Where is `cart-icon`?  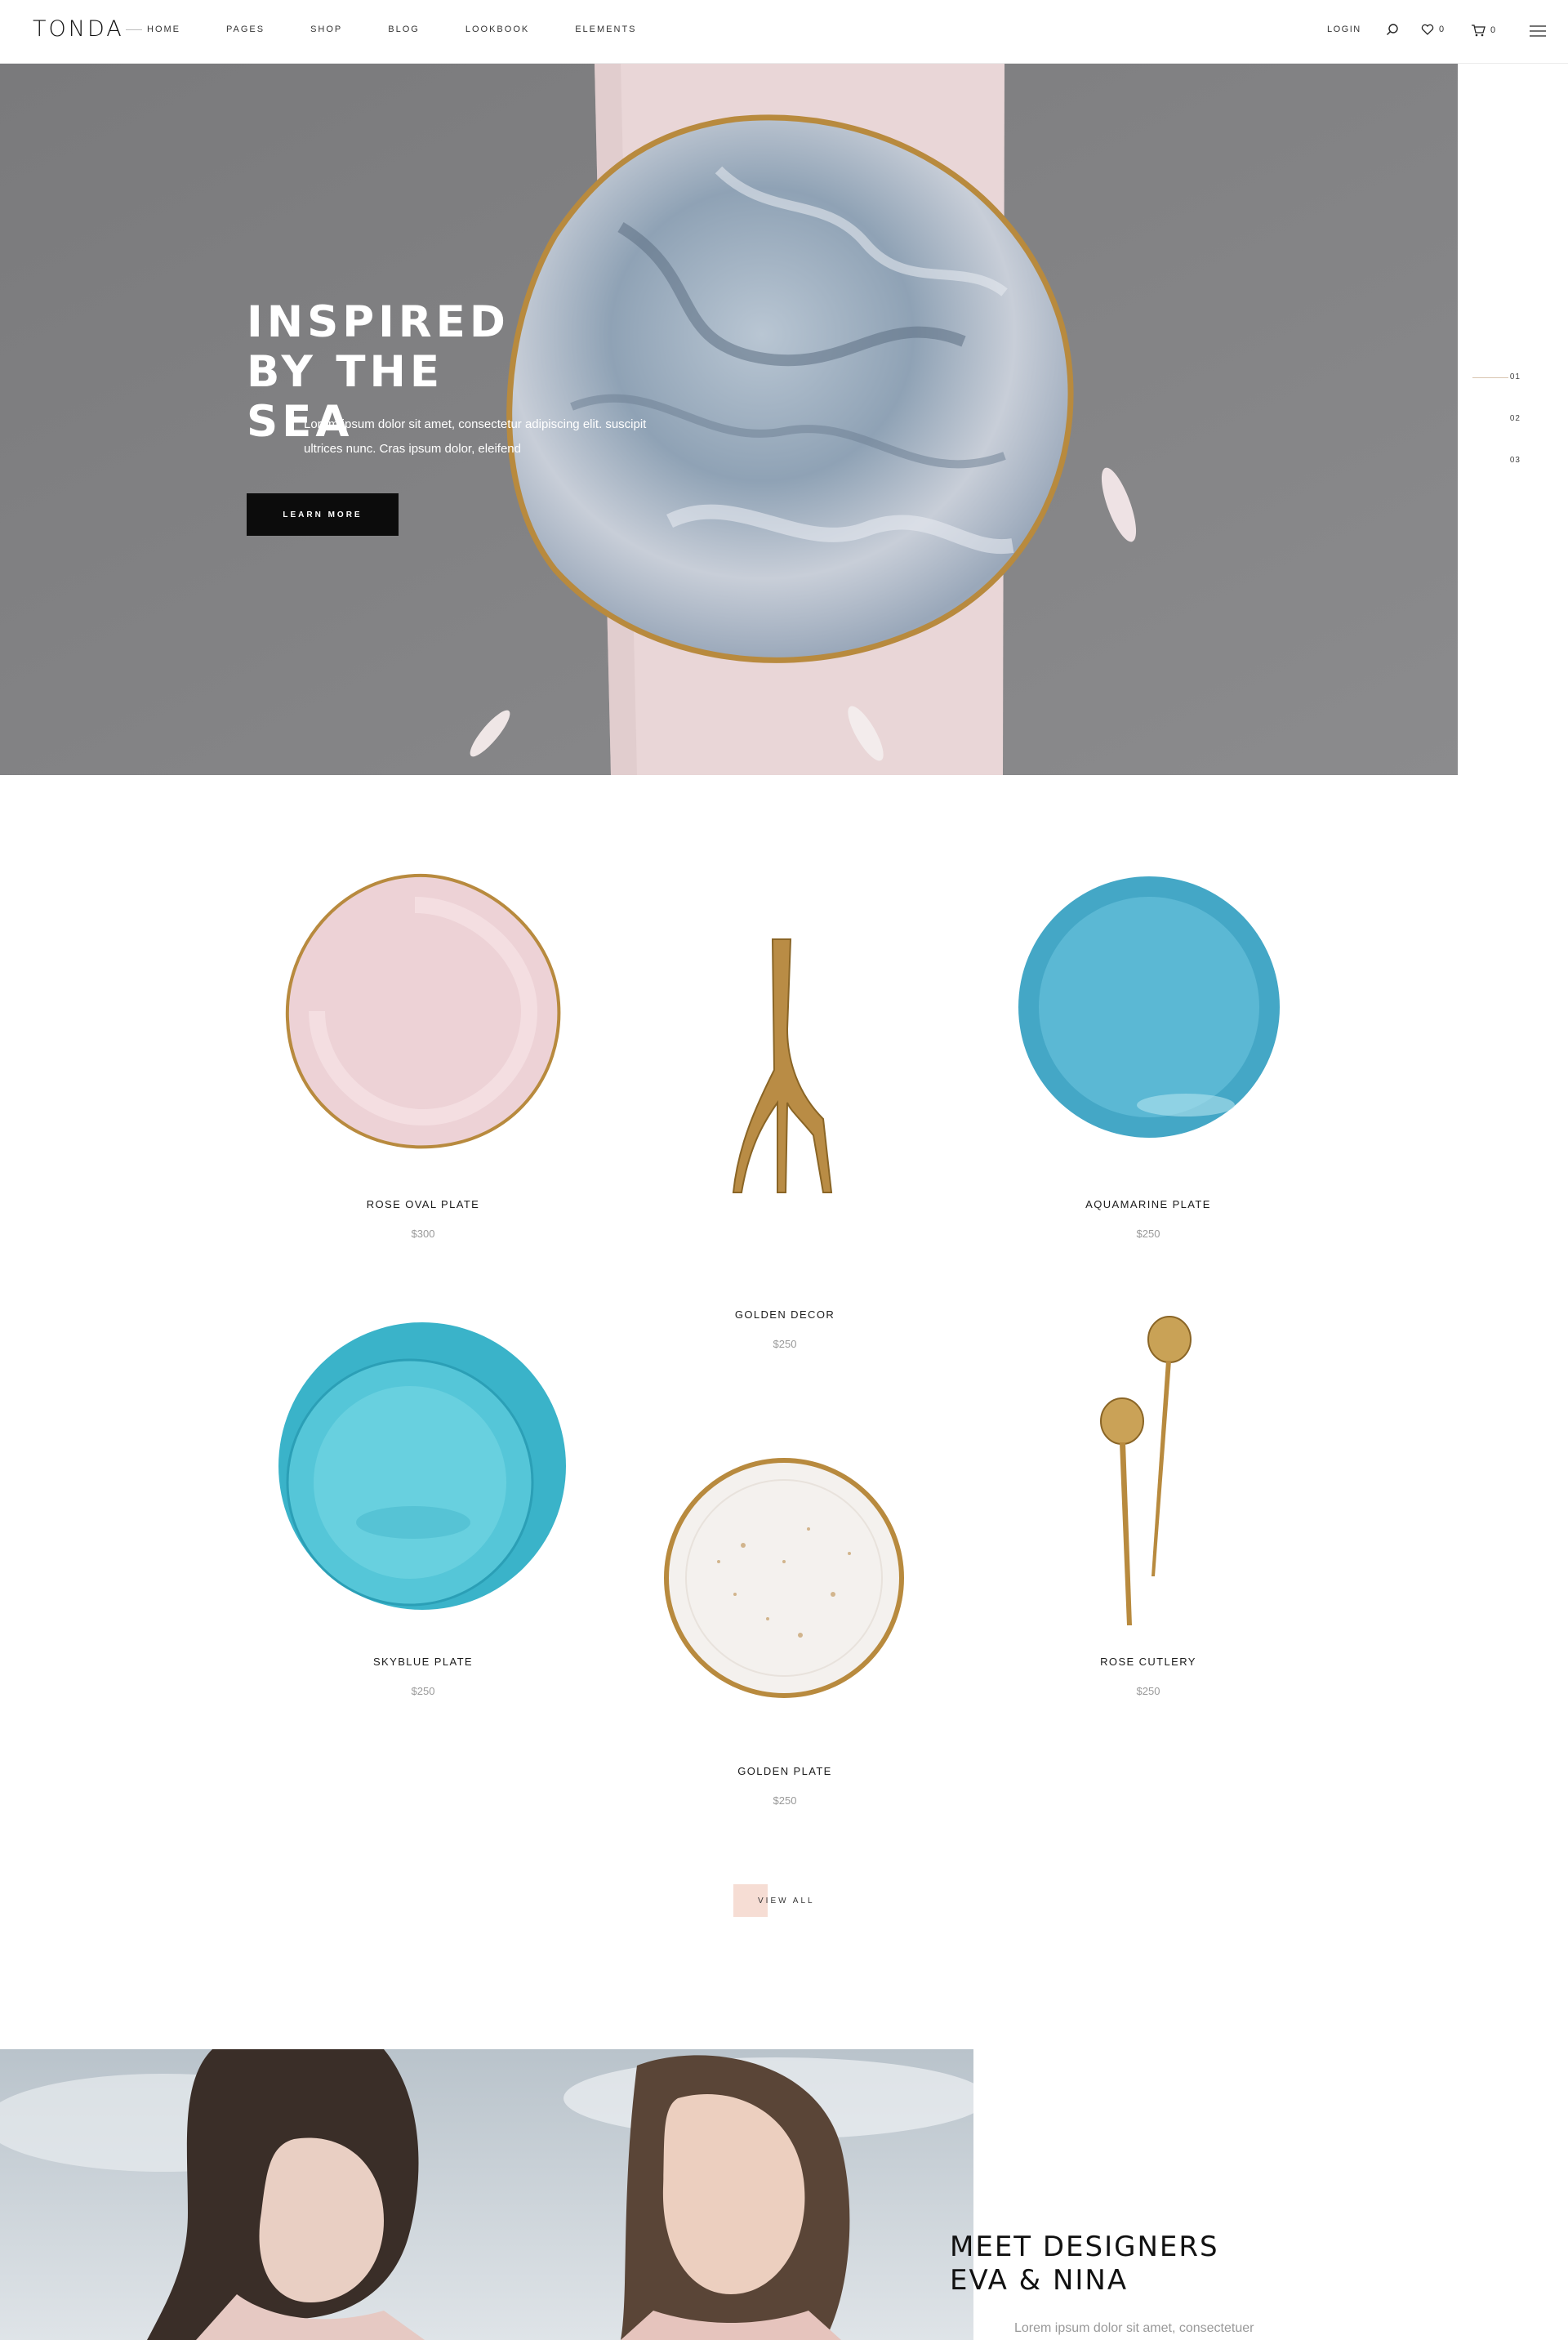
cart-icon is located at coordinates (1479, 31).